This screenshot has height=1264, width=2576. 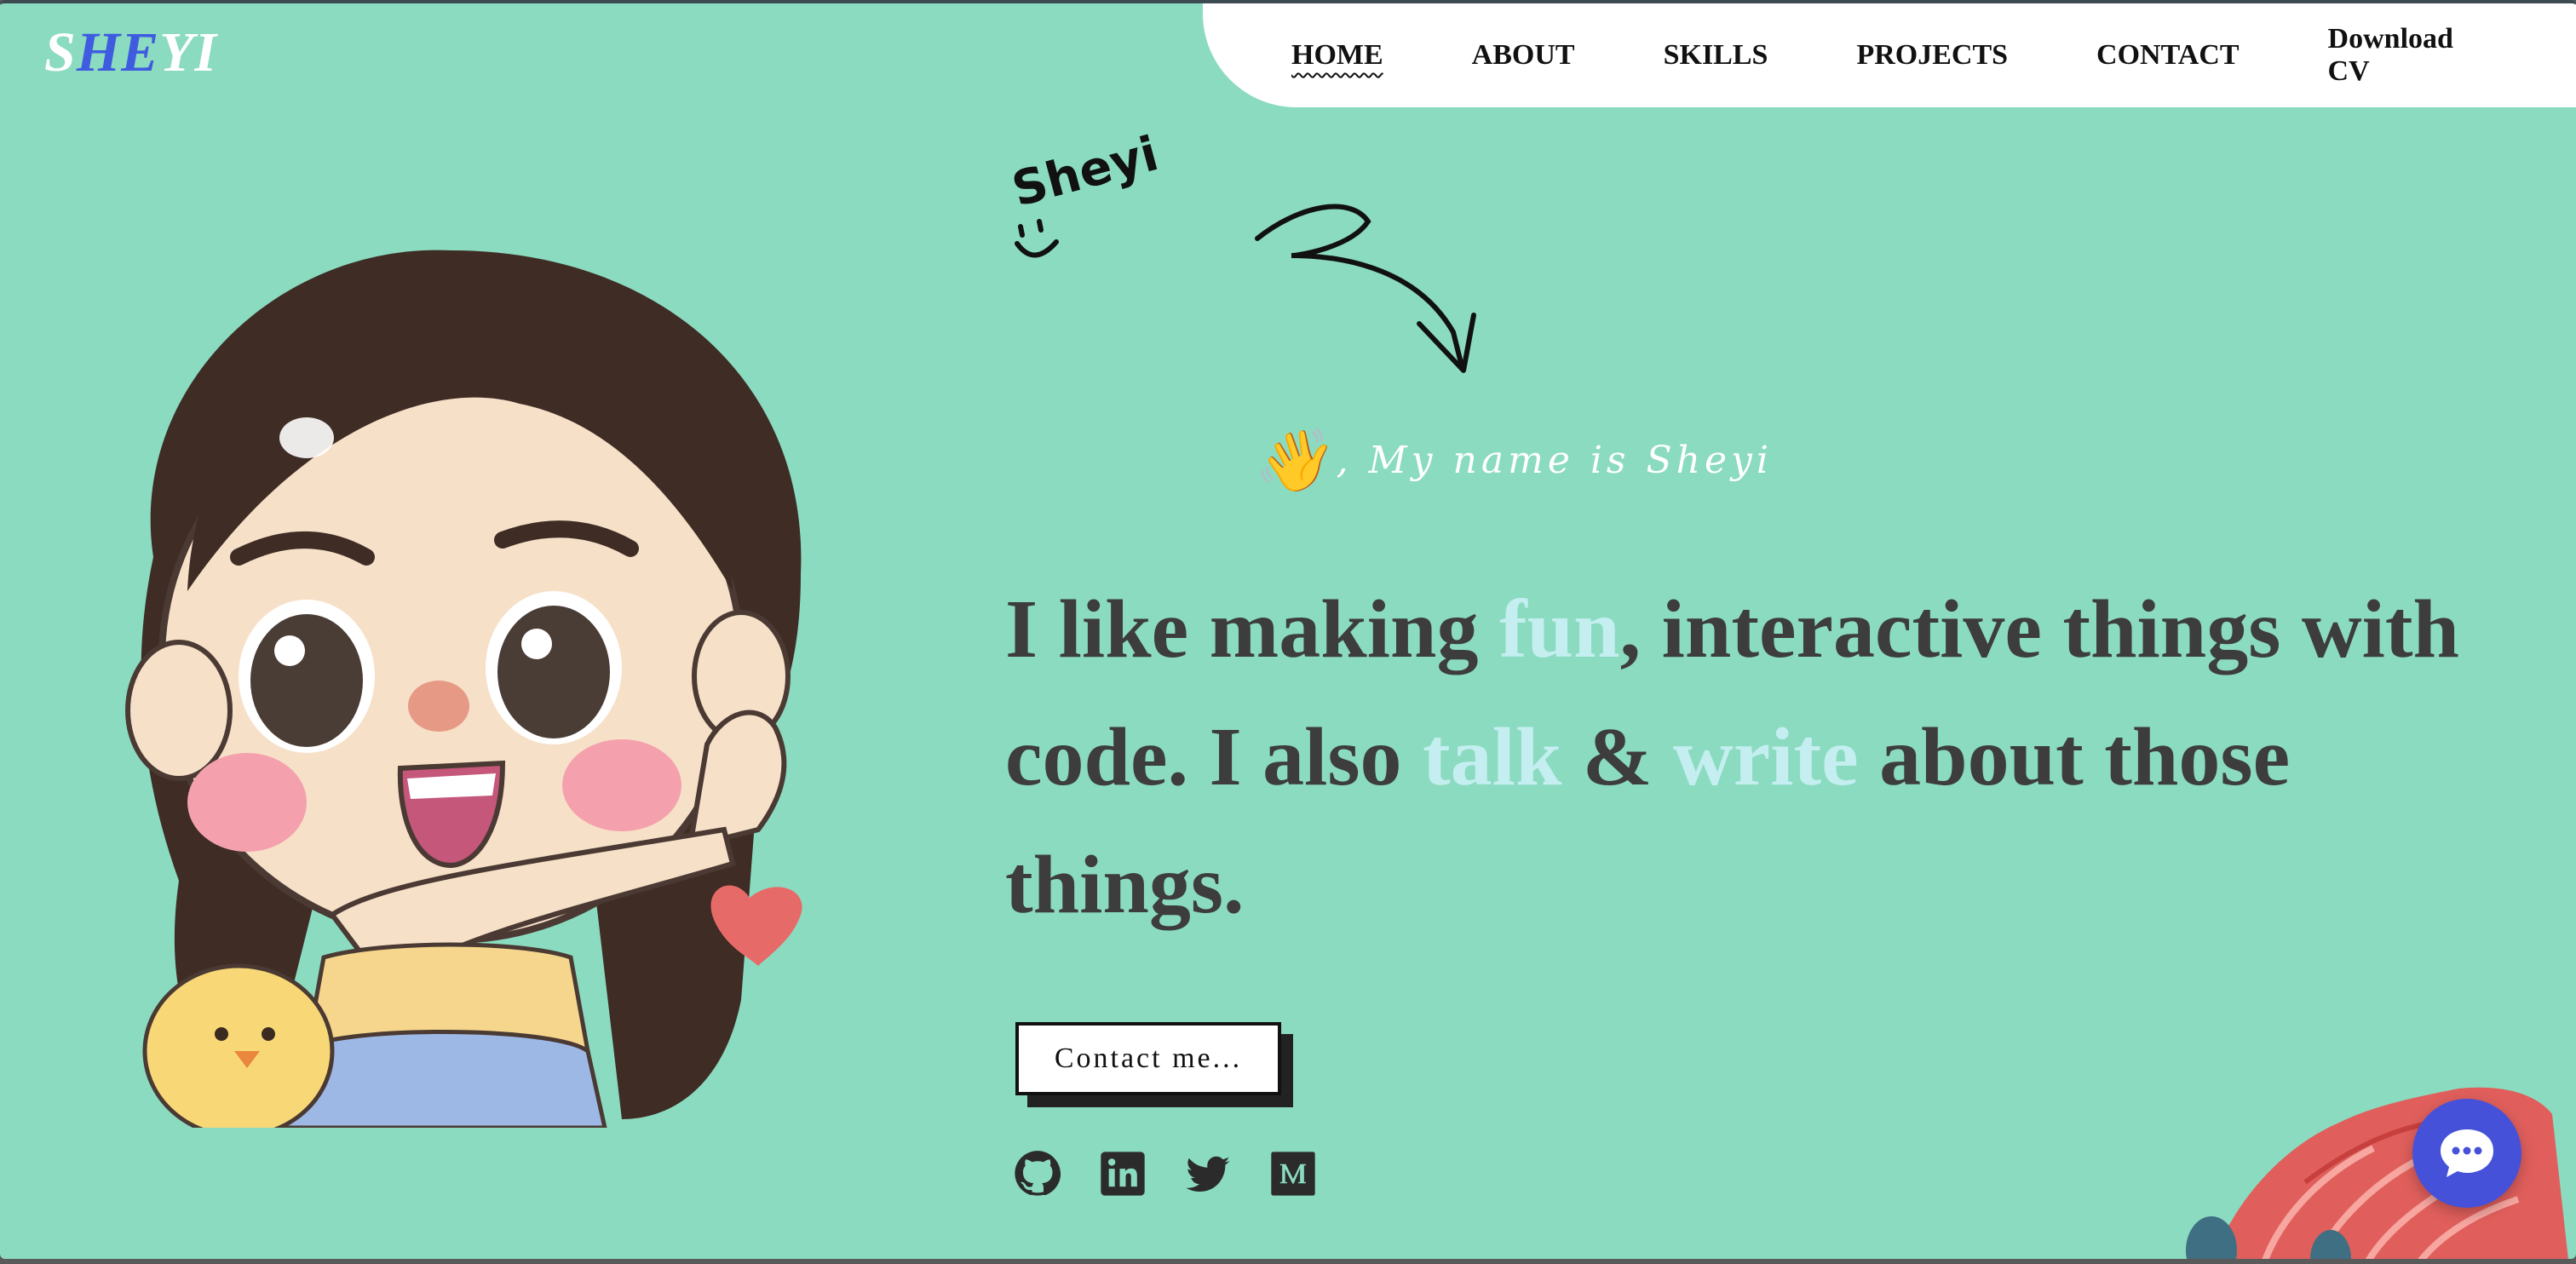 What do you see at coordinates (2168, 56) in the screenshot?
I see `nav-contact: CONTACT` at bounding box center [2168, 56].